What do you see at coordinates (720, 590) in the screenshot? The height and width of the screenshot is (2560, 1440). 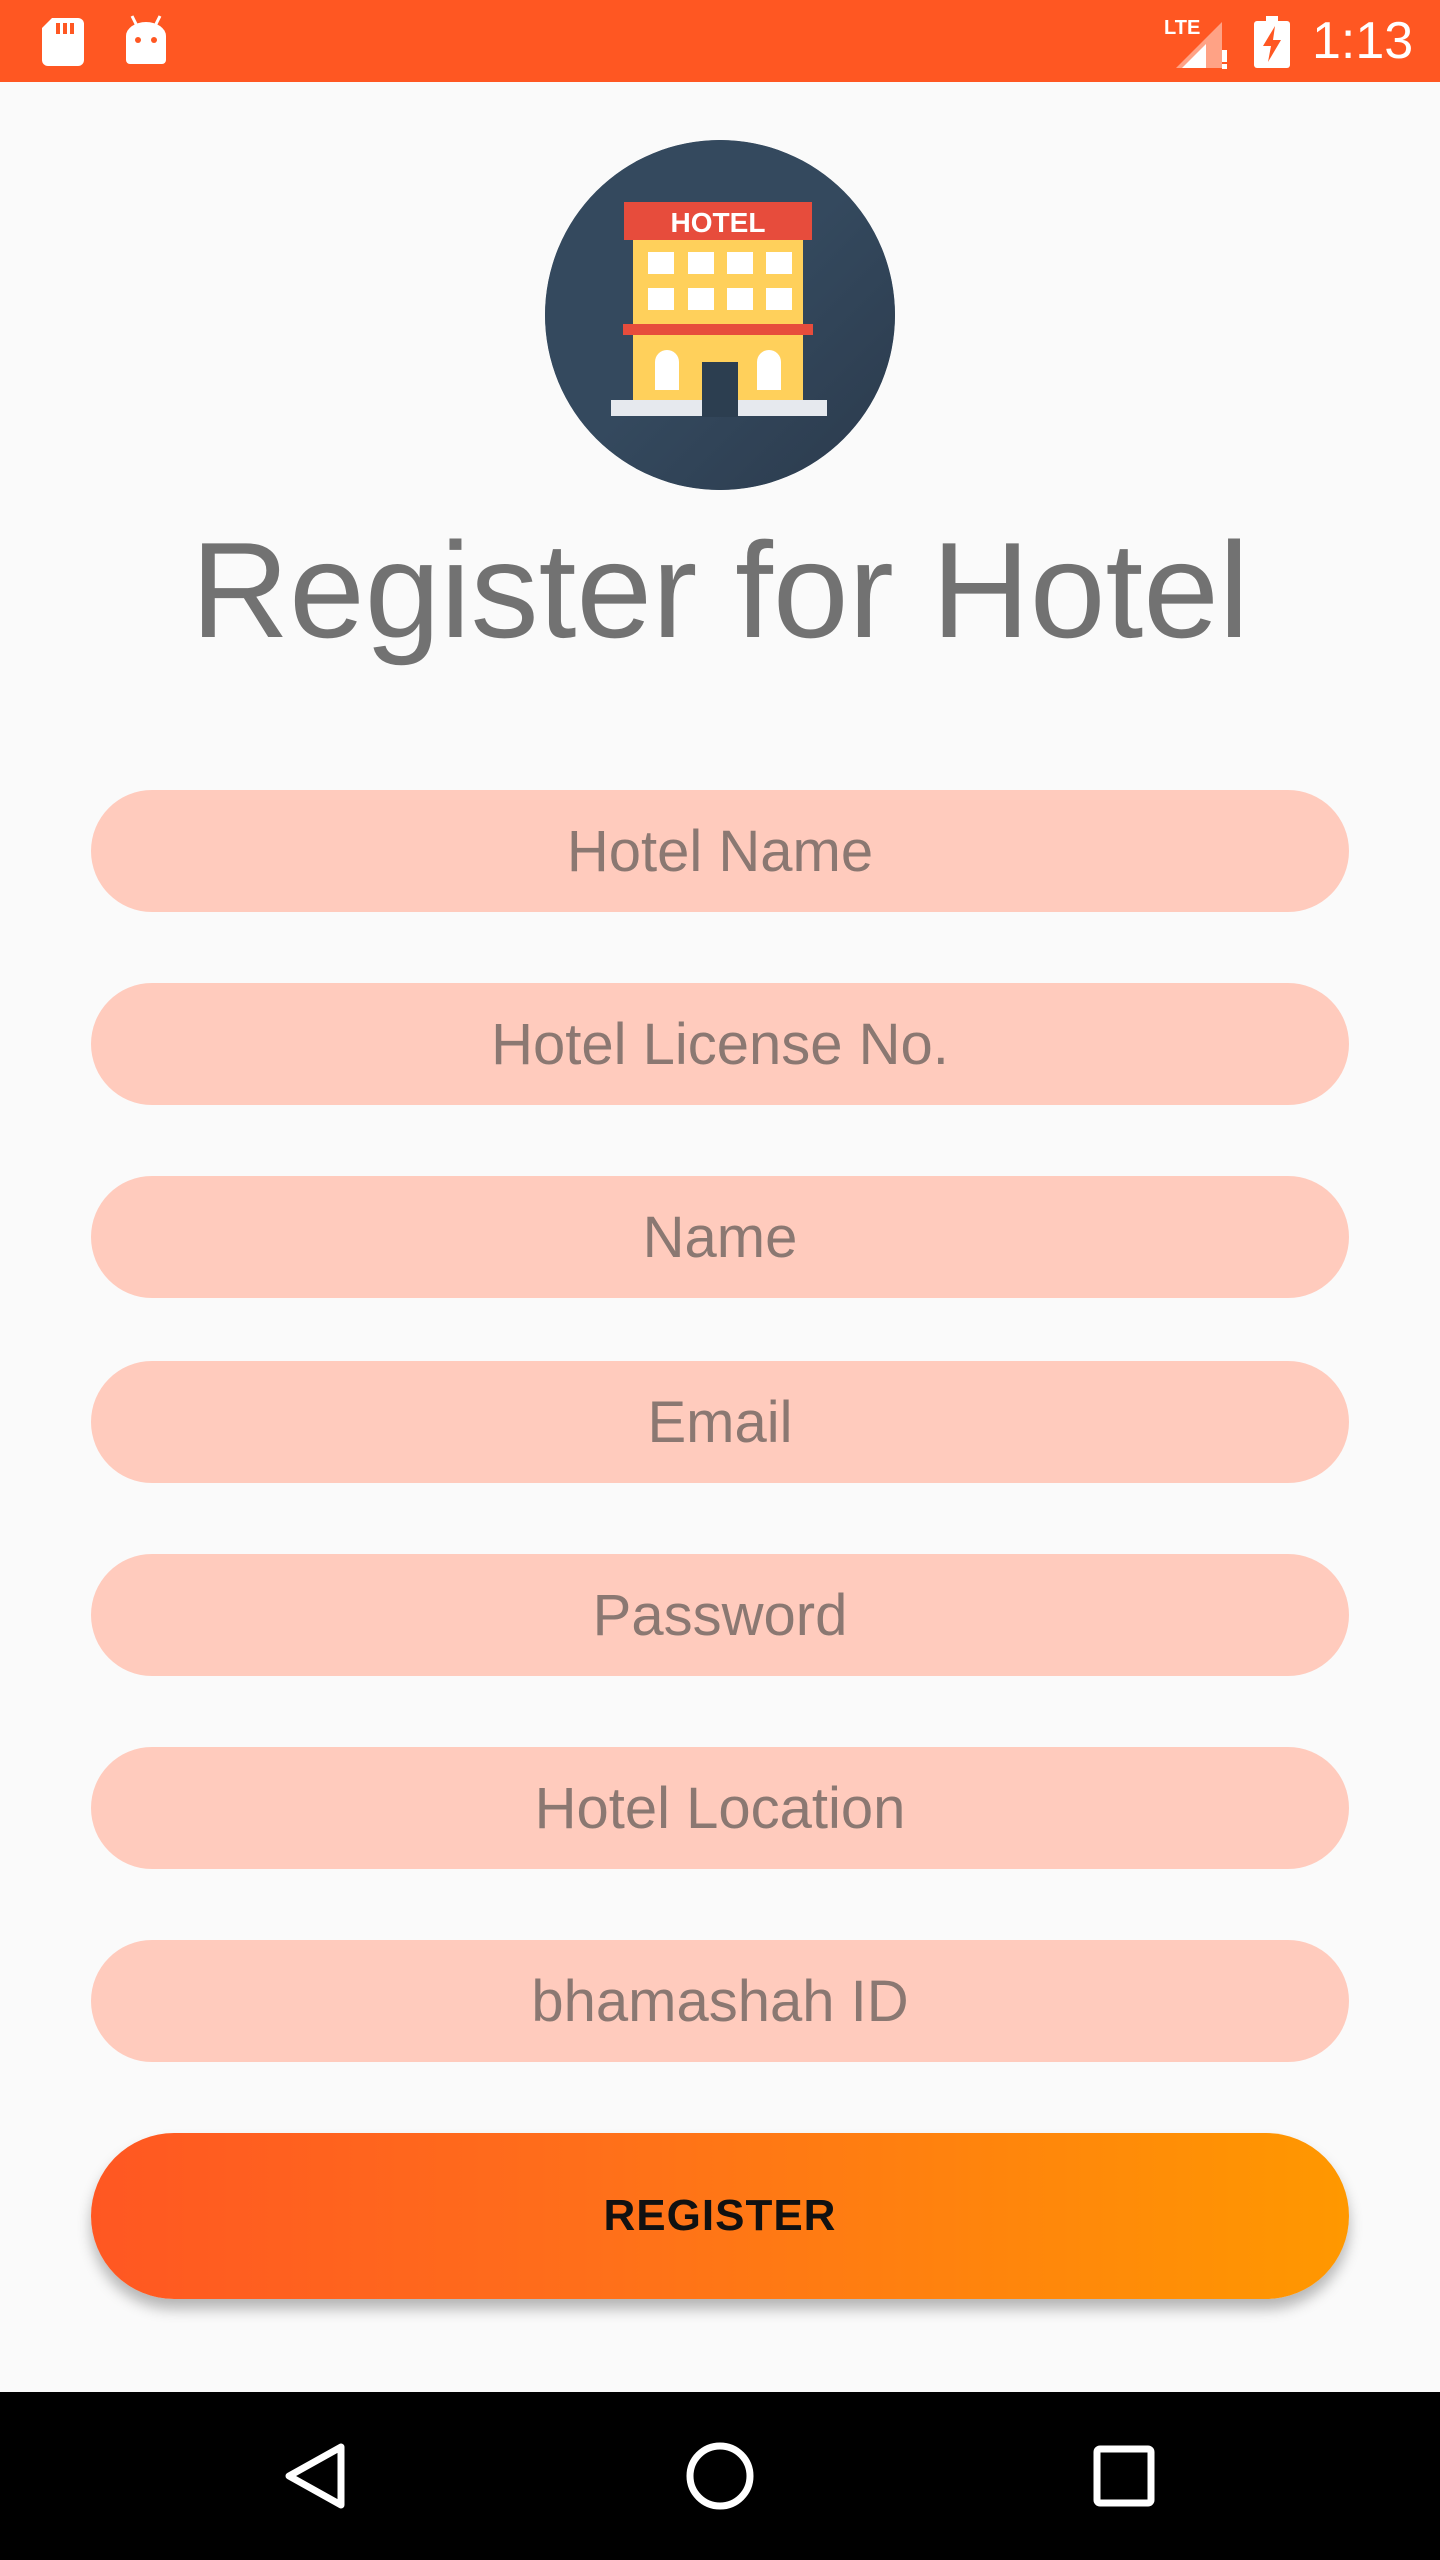 I see `page-title: Register for Hotel` at bounding box center [720, 590].